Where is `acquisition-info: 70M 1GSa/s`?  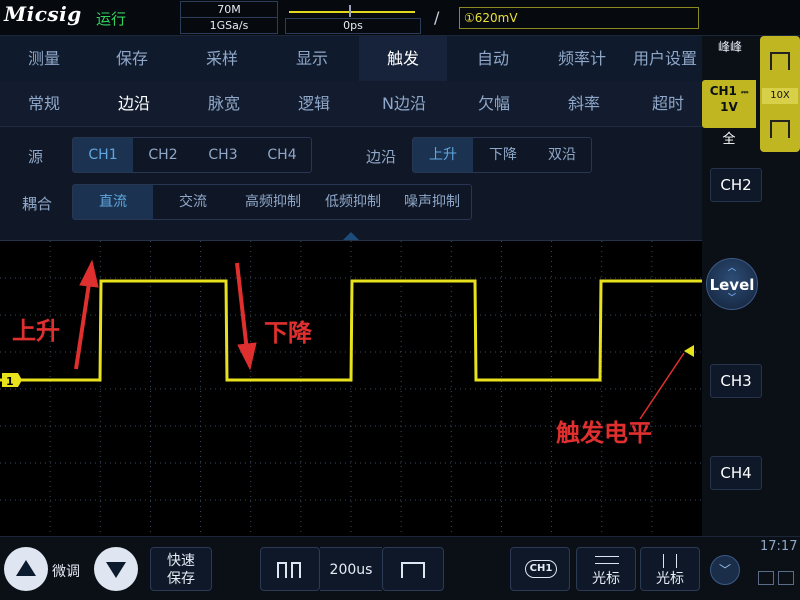 acquisition-info: 70M 1GSa/s is located at coordinates (229, 17).